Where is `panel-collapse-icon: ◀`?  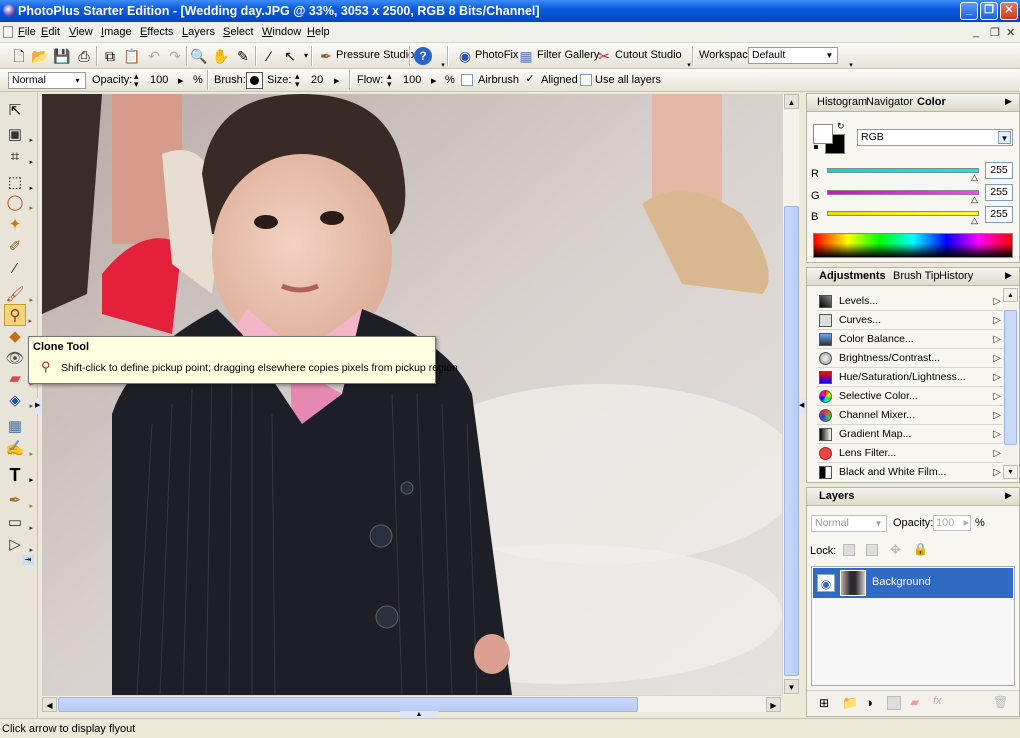 panel-collapse-icon: ◀ is located at coordinates (802, 406).